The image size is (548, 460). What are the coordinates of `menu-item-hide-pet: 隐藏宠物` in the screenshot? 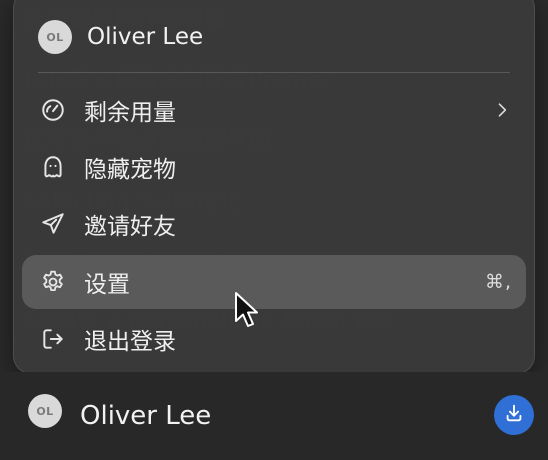 It's located at (274, 167).